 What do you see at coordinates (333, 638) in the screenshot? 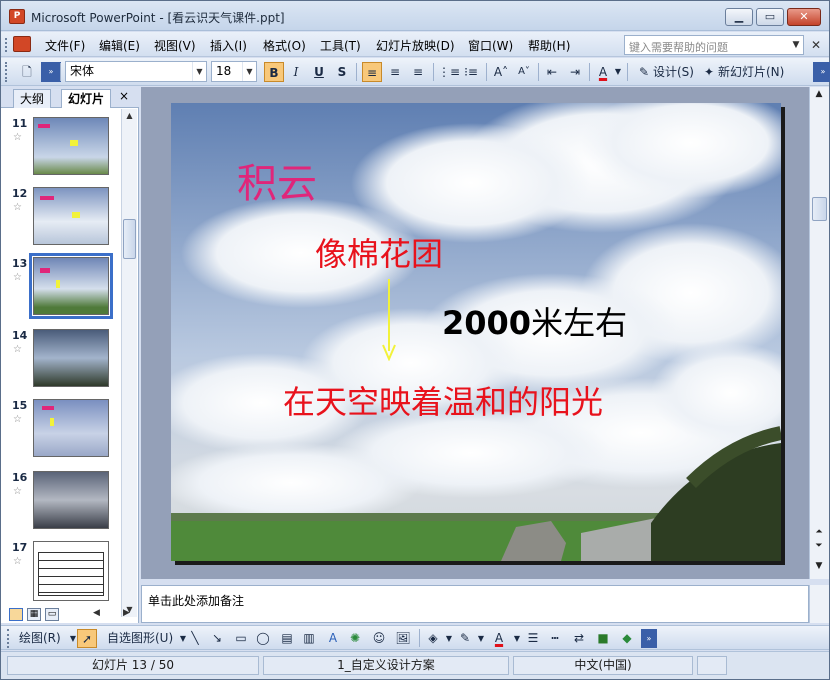
I see `wordart-icon: A` at bounding box center [333, 638].